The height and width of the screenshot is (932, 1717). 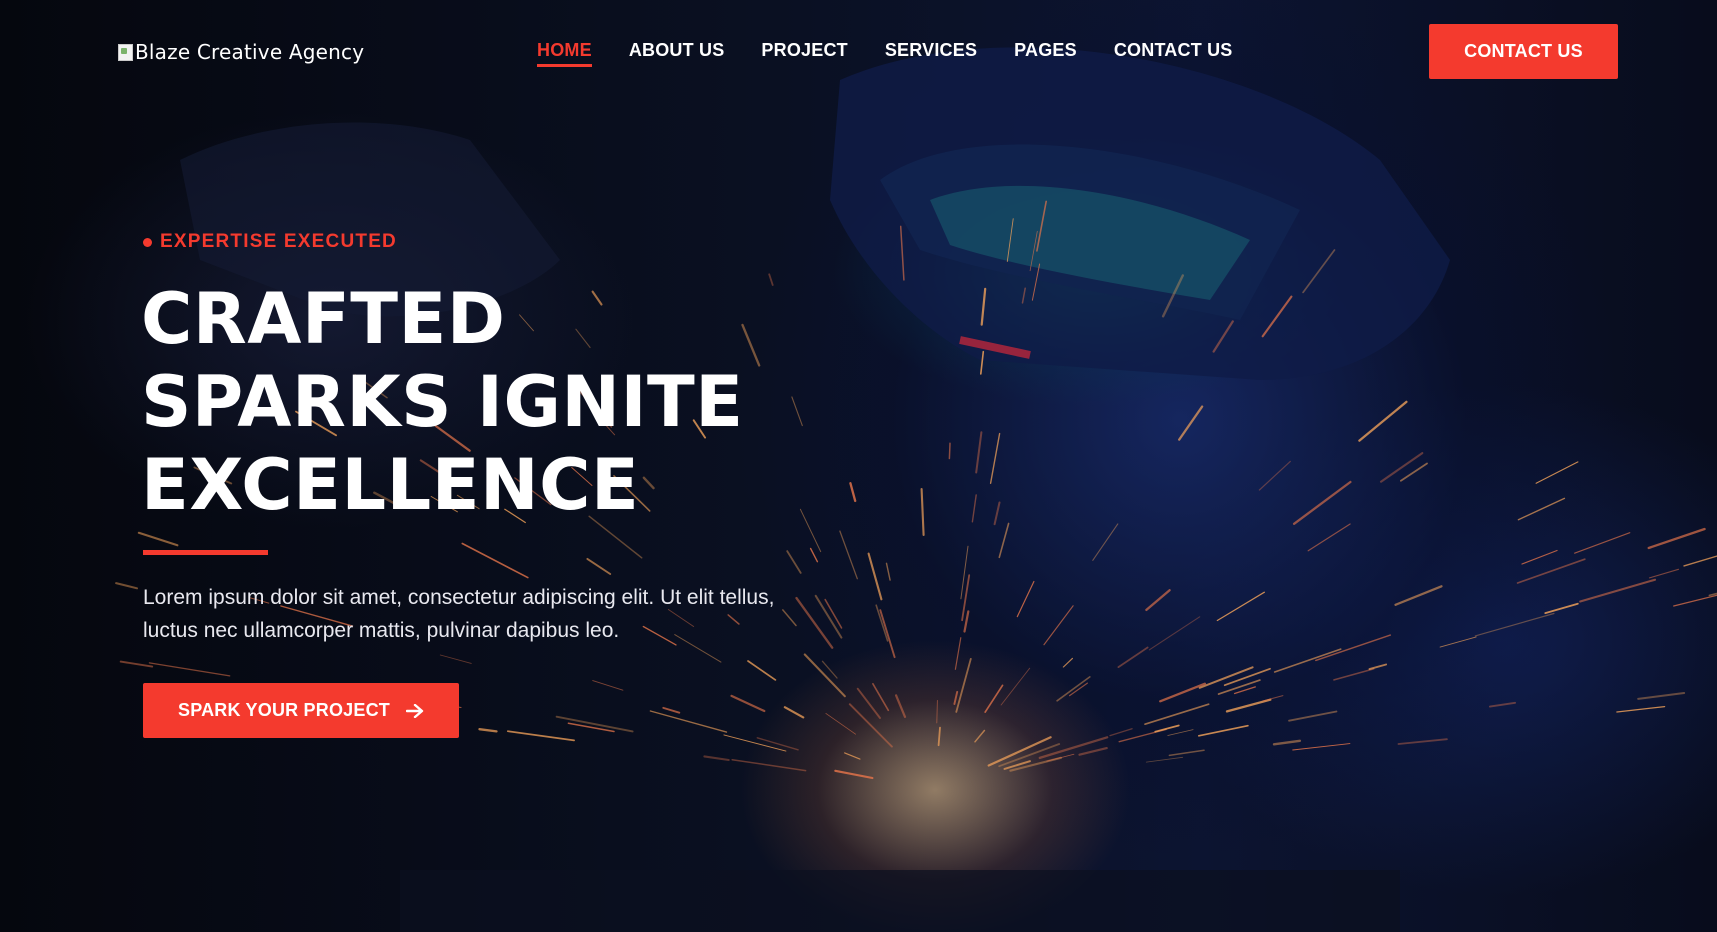 What do you see at coordinates (1523, 51) in the screenshot?
I see `contact-us-button: CONTACT US` at bounding box center [1523, 51].